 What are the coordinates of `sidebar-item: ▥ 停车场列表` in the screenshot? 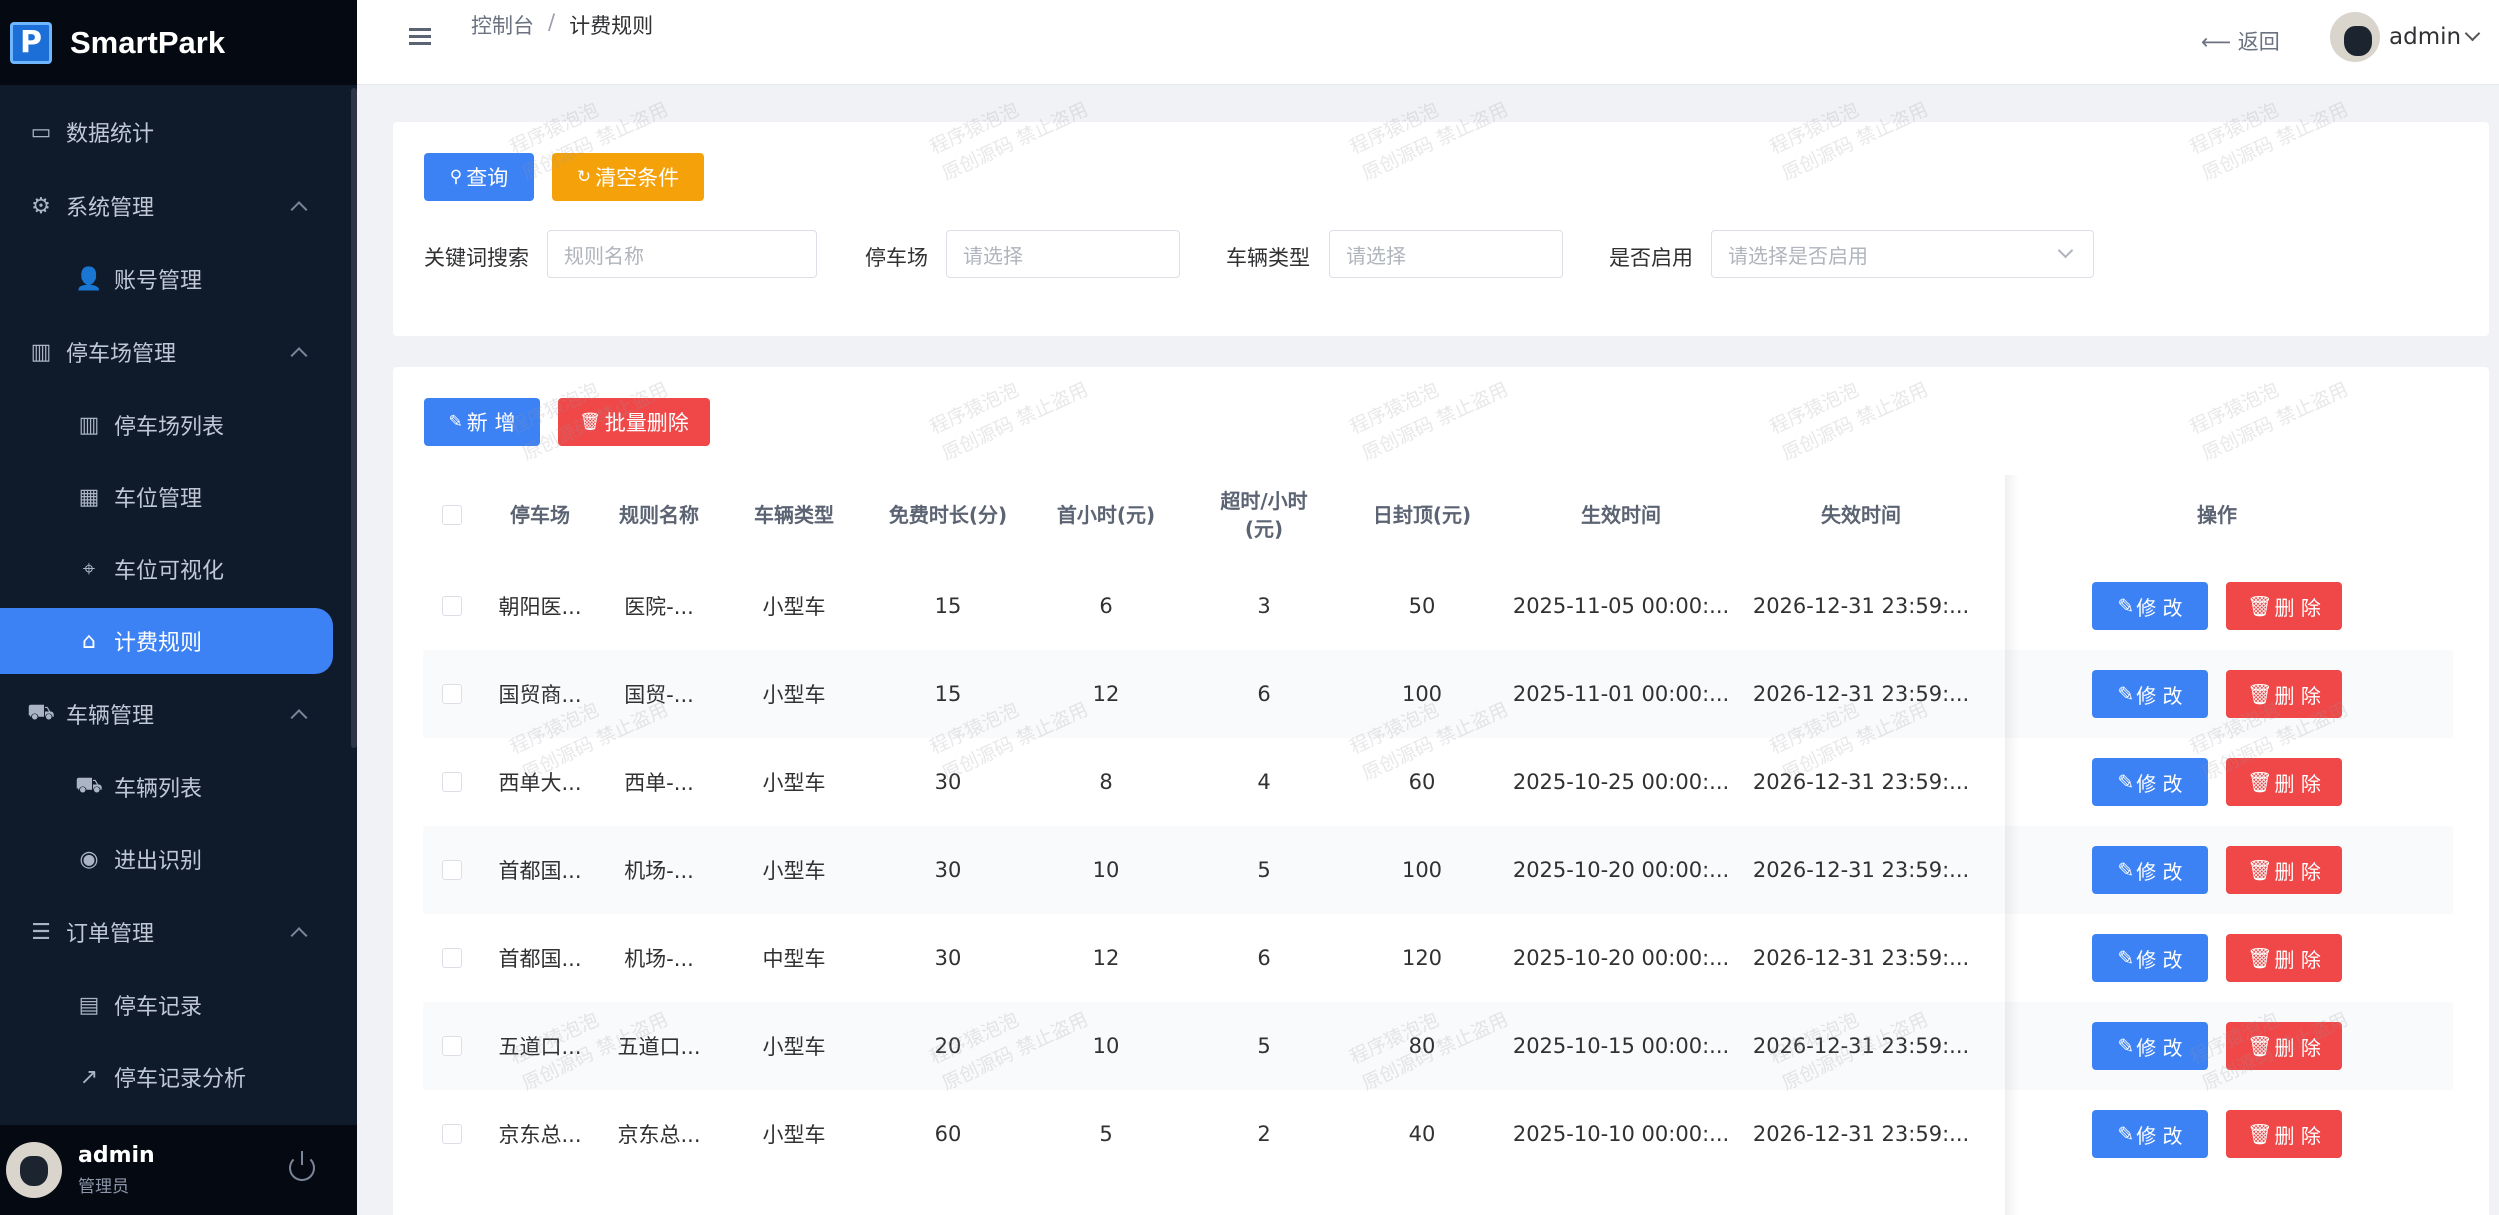 It's located at (178, 425).